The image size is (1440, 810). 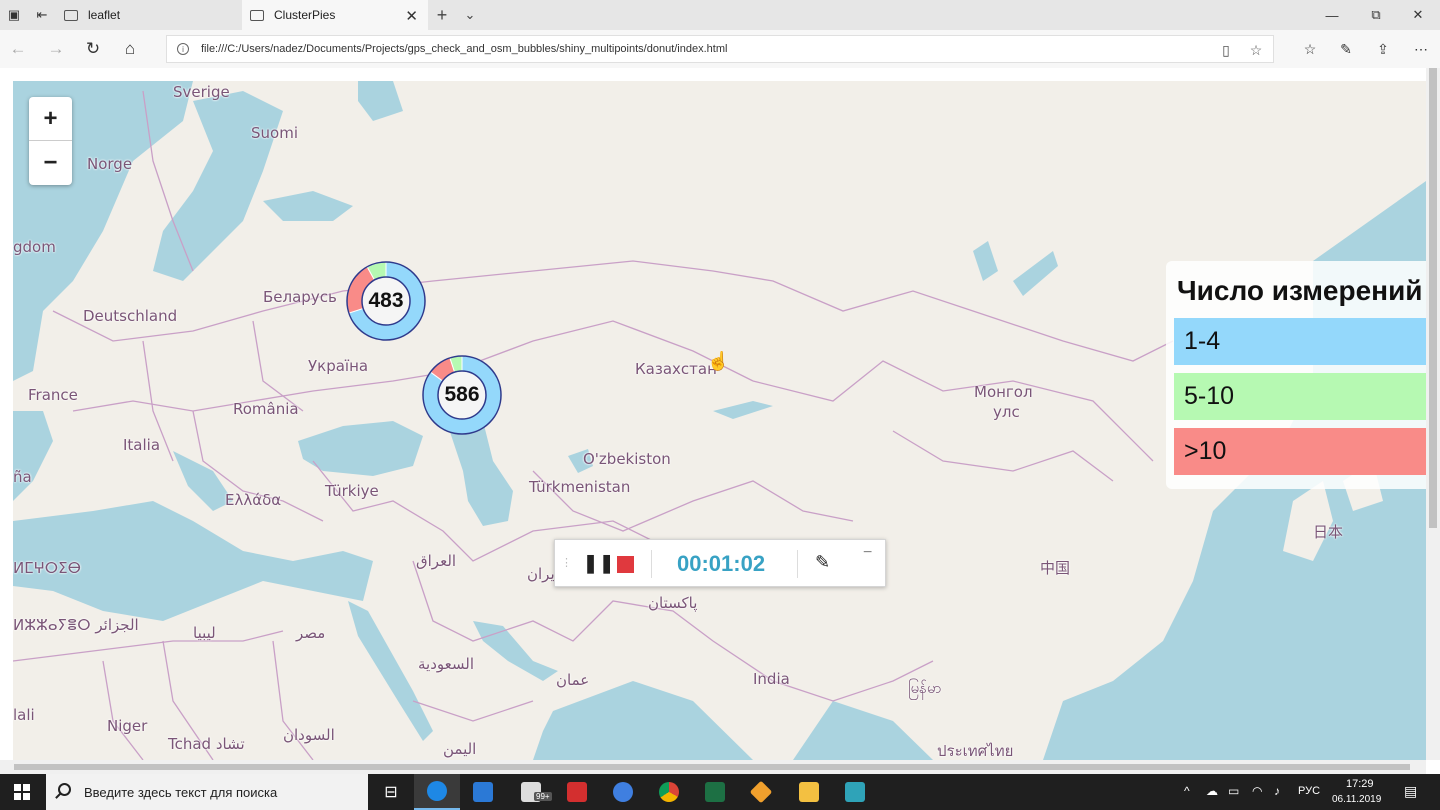 I want to click on wifi-icon: ◠, so click(x=1257, y=791).